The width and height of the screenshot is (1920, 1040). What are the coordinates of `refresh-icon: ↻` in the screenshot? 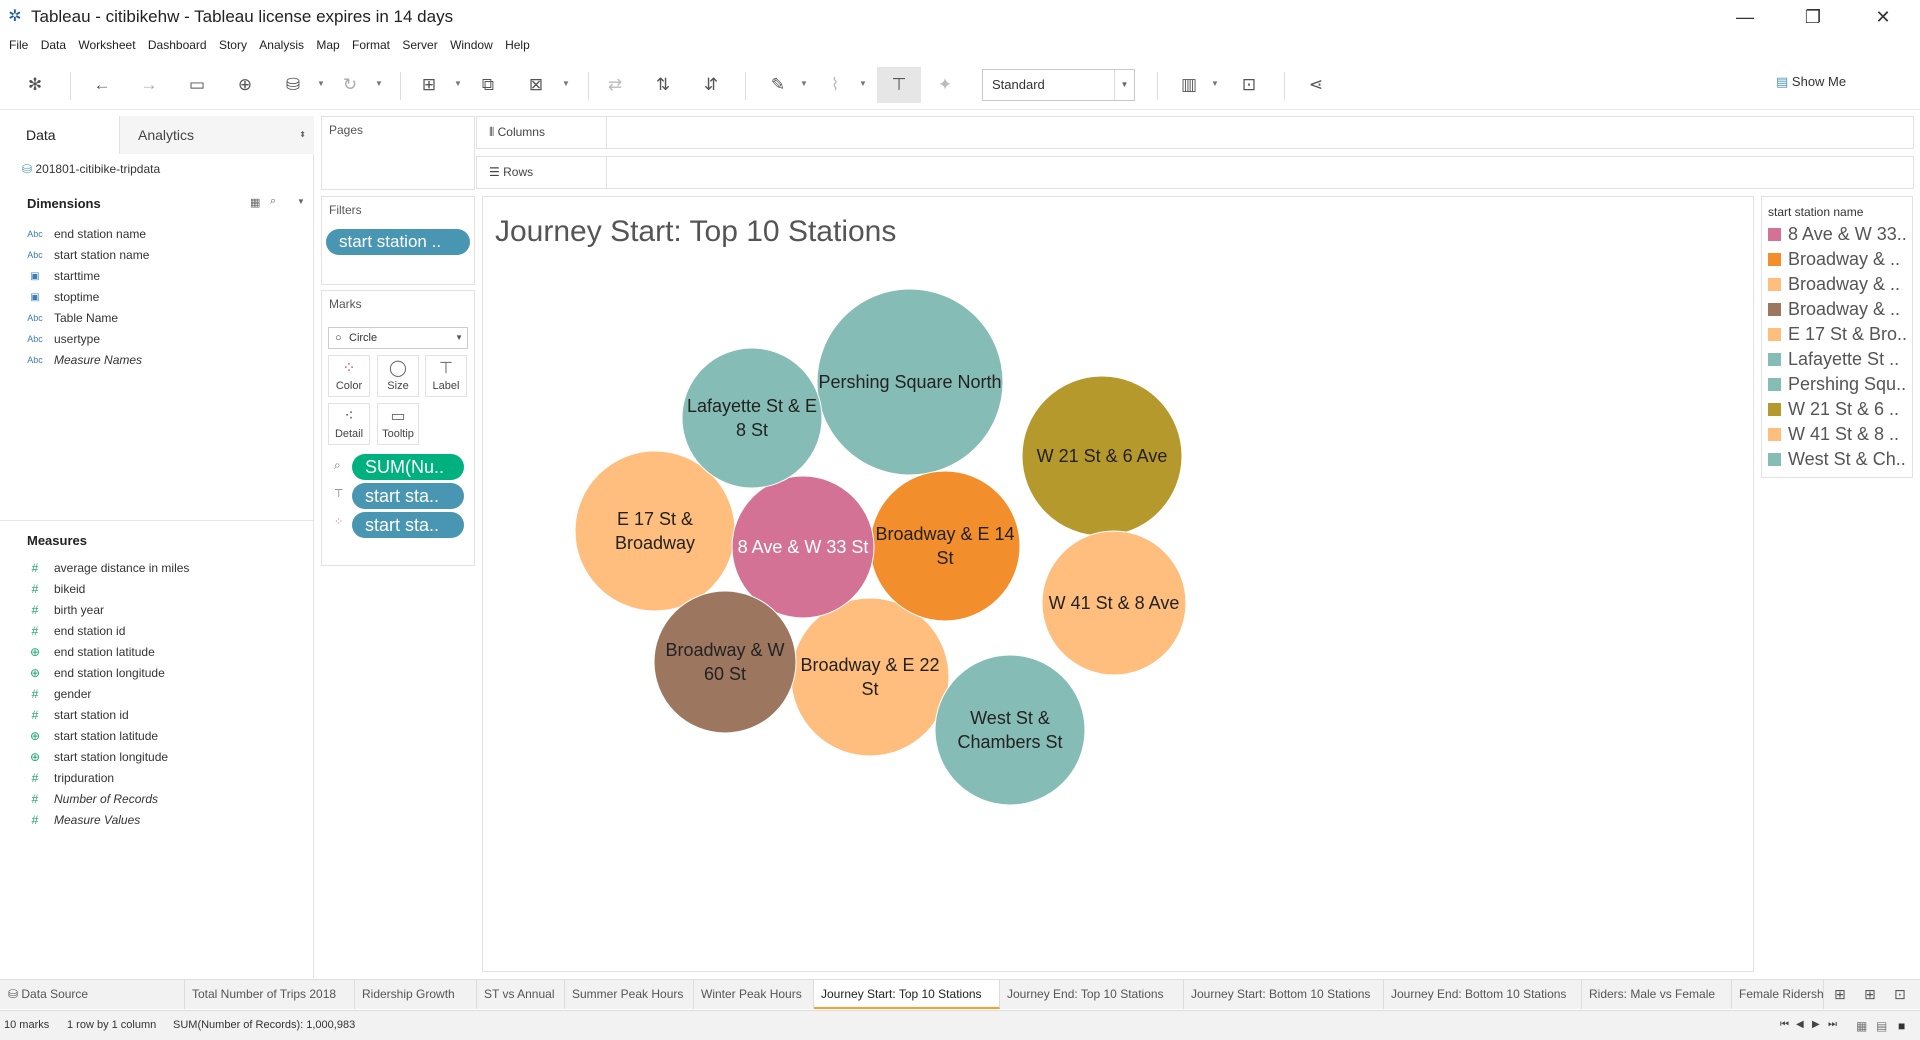 It's located at (350, 85).